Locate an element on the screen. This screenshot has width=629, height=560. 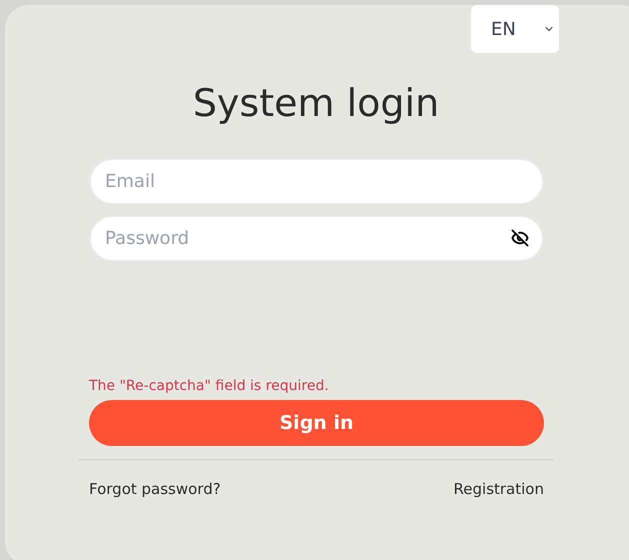
language-select: EN is located at coordinates (515, 29).